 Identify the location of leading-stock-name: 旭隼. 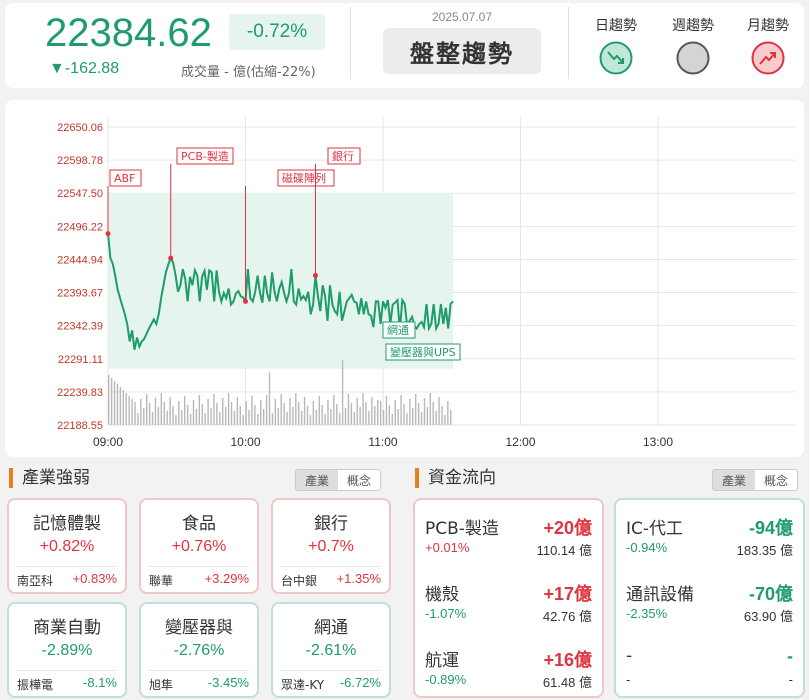
(161, 685).